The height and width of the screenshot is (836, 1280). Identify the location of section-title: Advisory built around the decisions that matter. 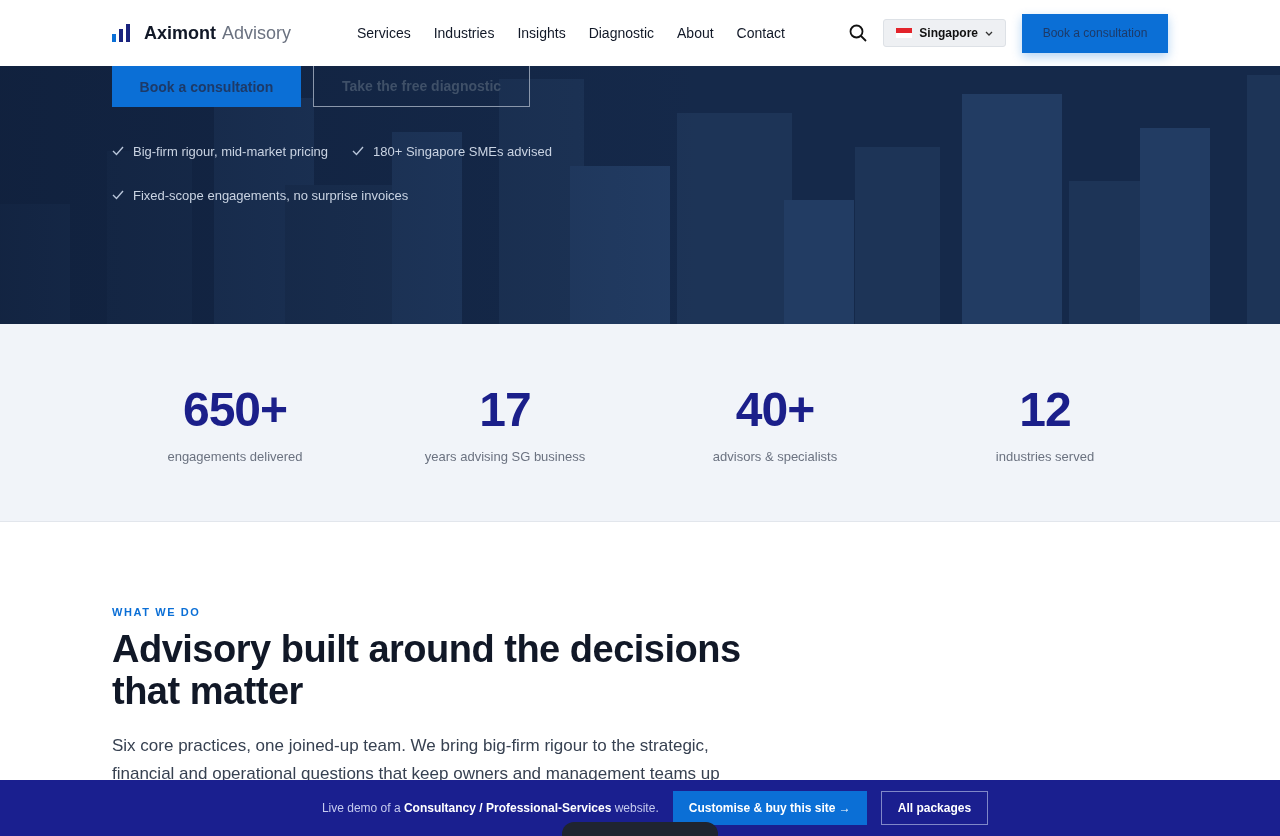
(427, 670).